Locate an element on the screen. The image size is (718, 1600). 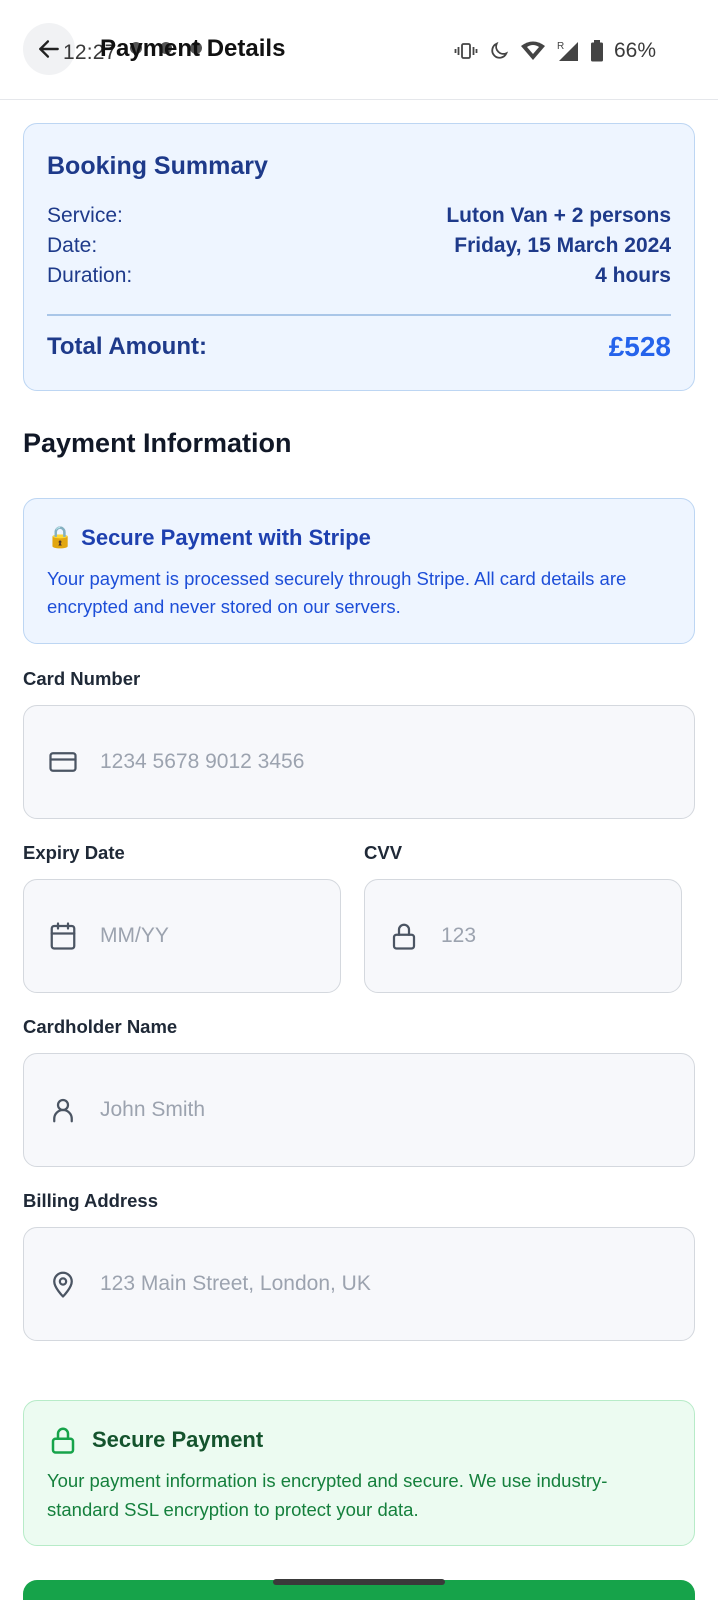
secure-payment-title: Secure Payment is located at coordinates (178, 1439).